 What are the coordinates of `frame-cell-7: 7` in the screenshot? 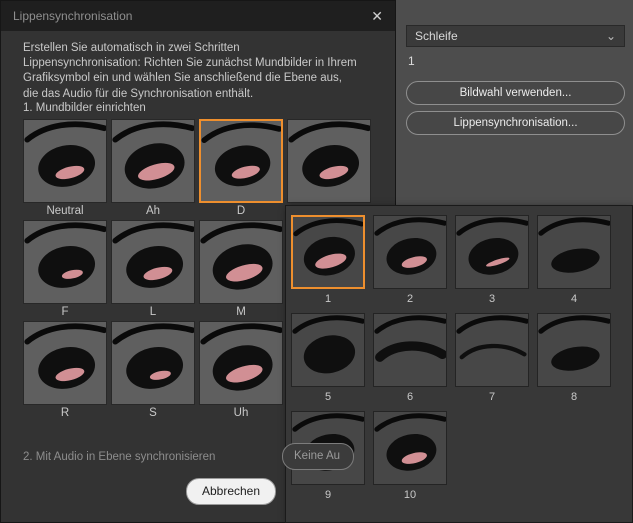 It's located at (492, 359).